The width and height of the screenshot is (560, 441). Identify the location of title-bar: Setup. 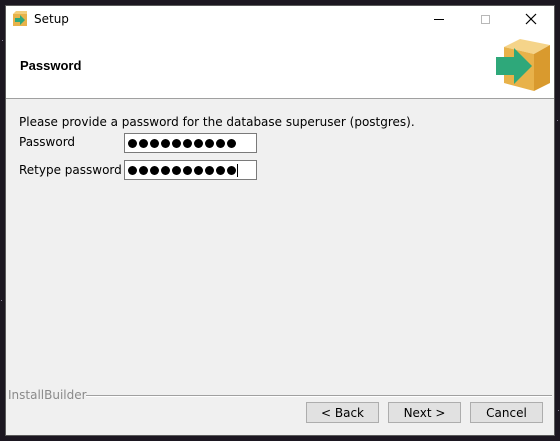
(280, 19).